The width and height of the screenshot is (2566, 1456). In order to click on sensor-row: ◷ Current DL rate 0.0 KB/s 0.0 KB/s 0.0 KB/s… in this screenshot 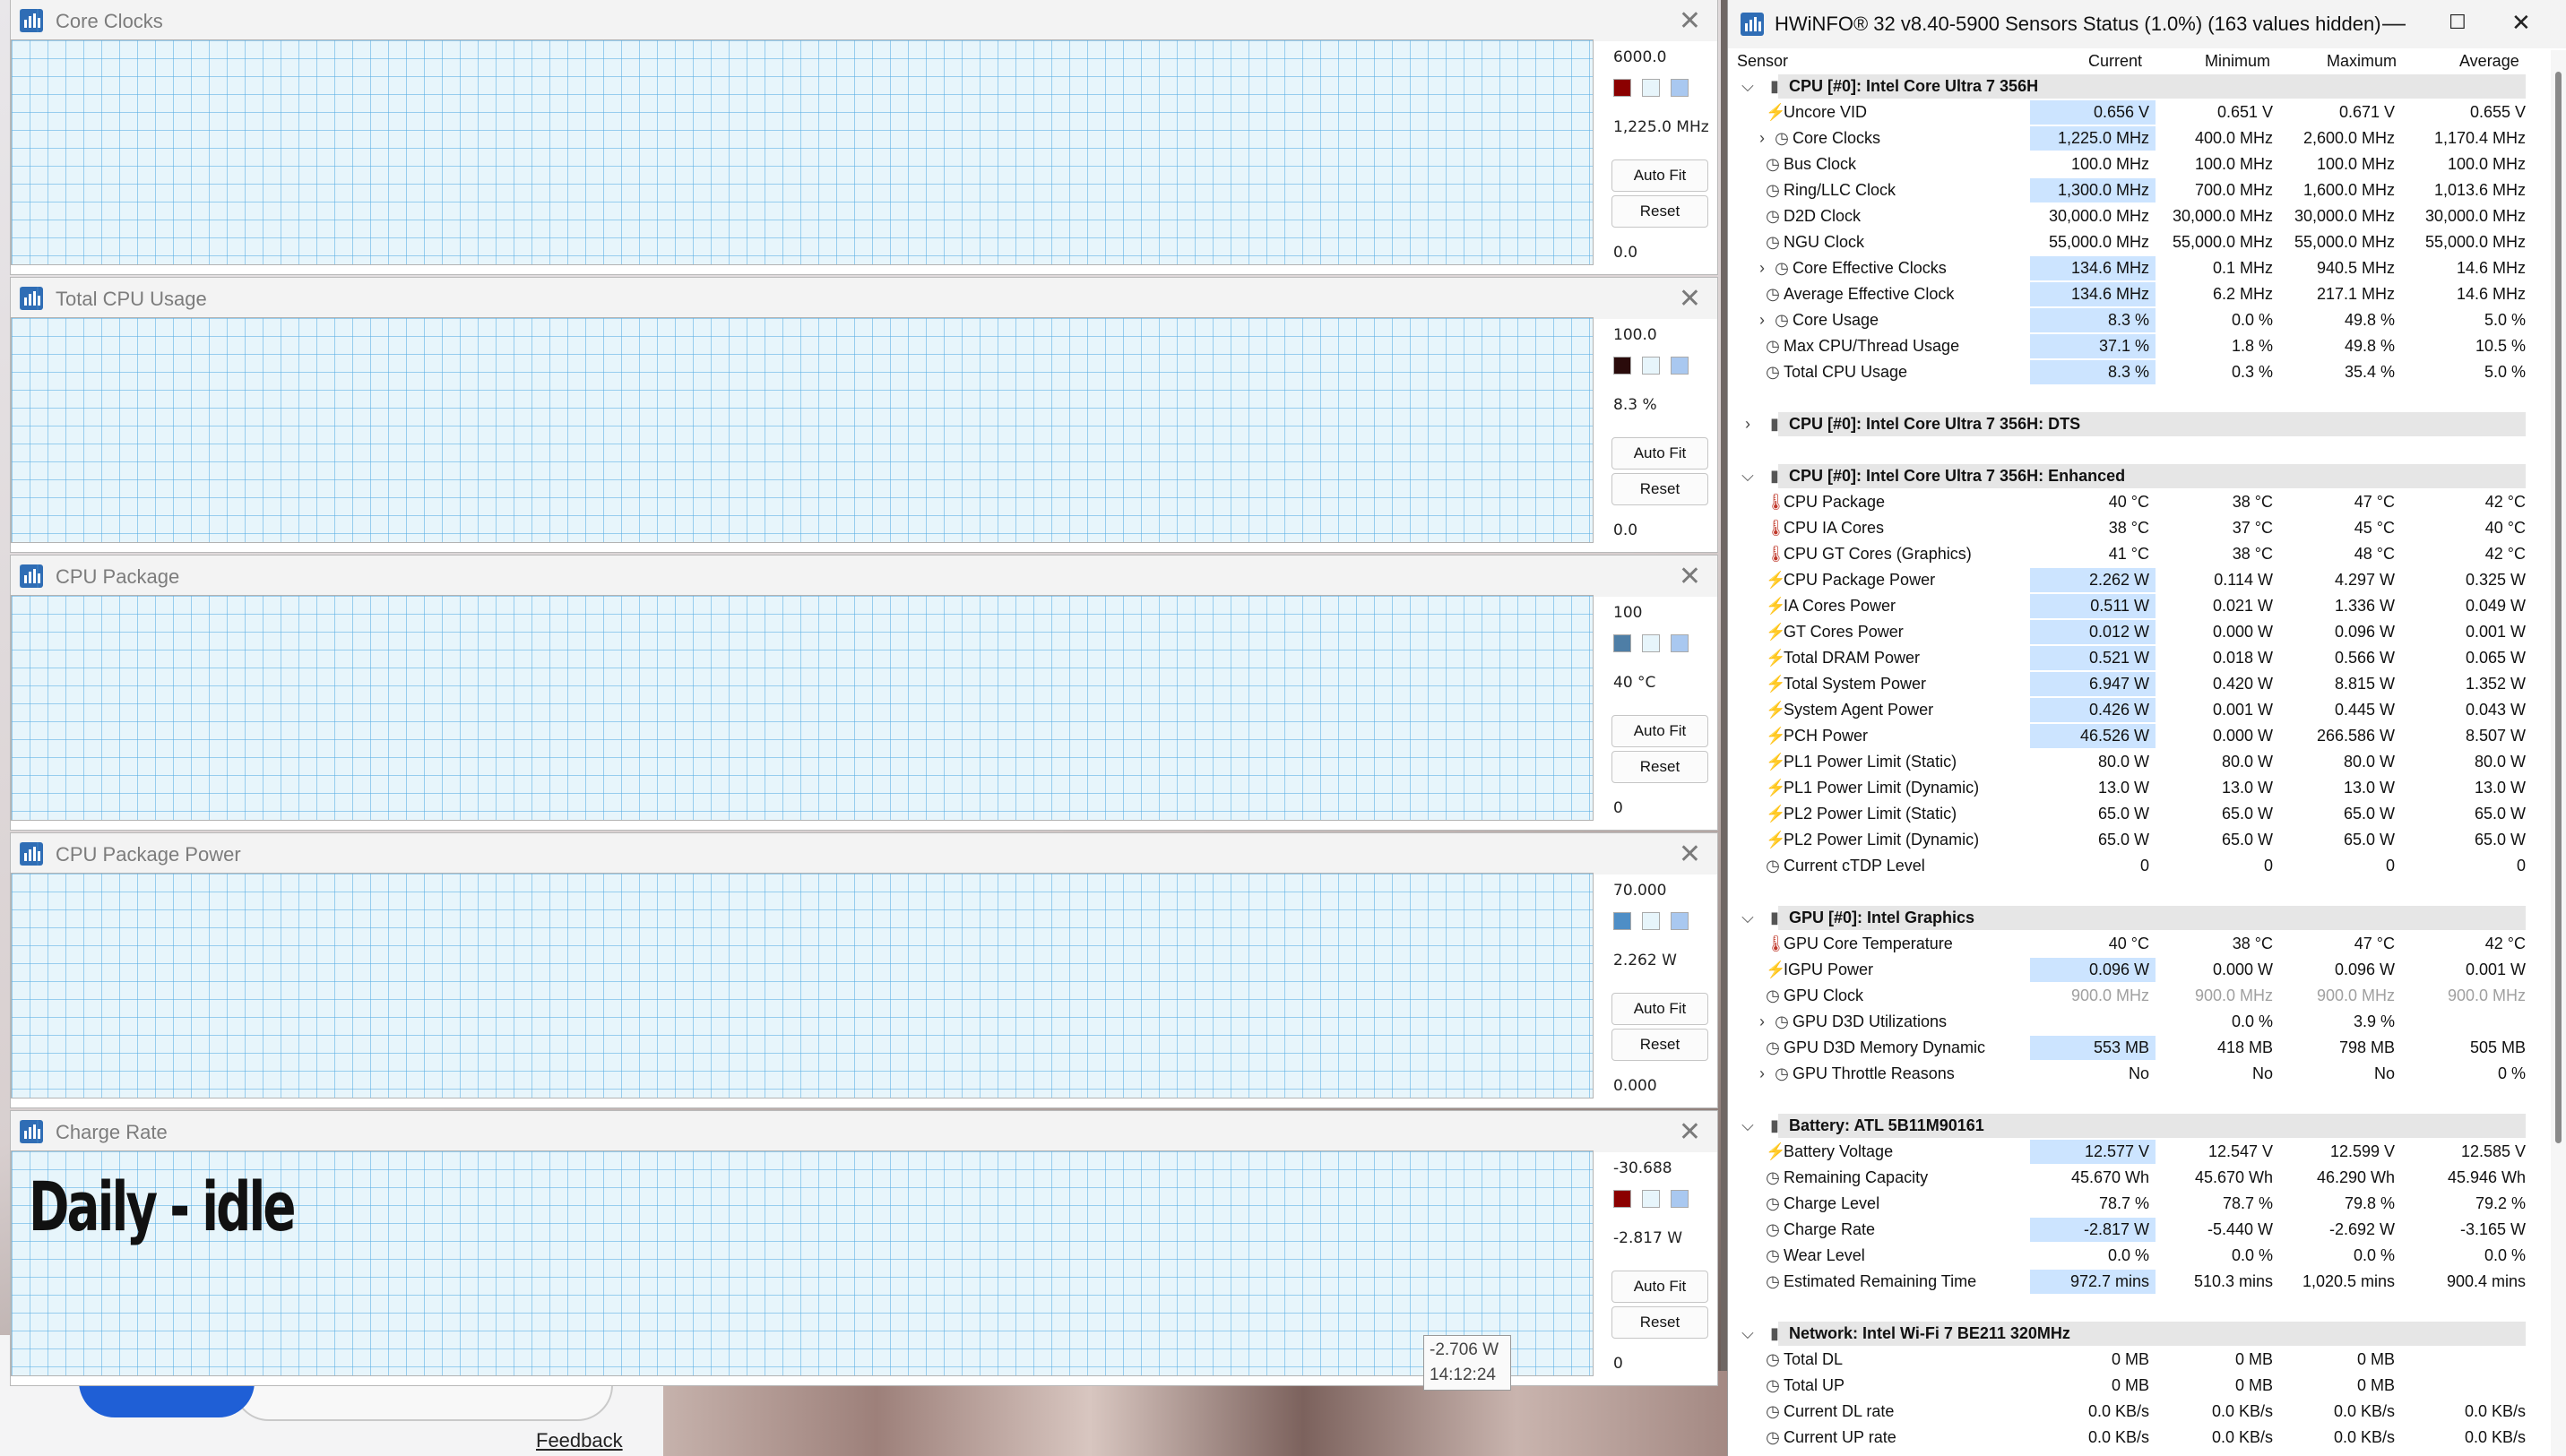, I will do `click(2131, 1412)`.